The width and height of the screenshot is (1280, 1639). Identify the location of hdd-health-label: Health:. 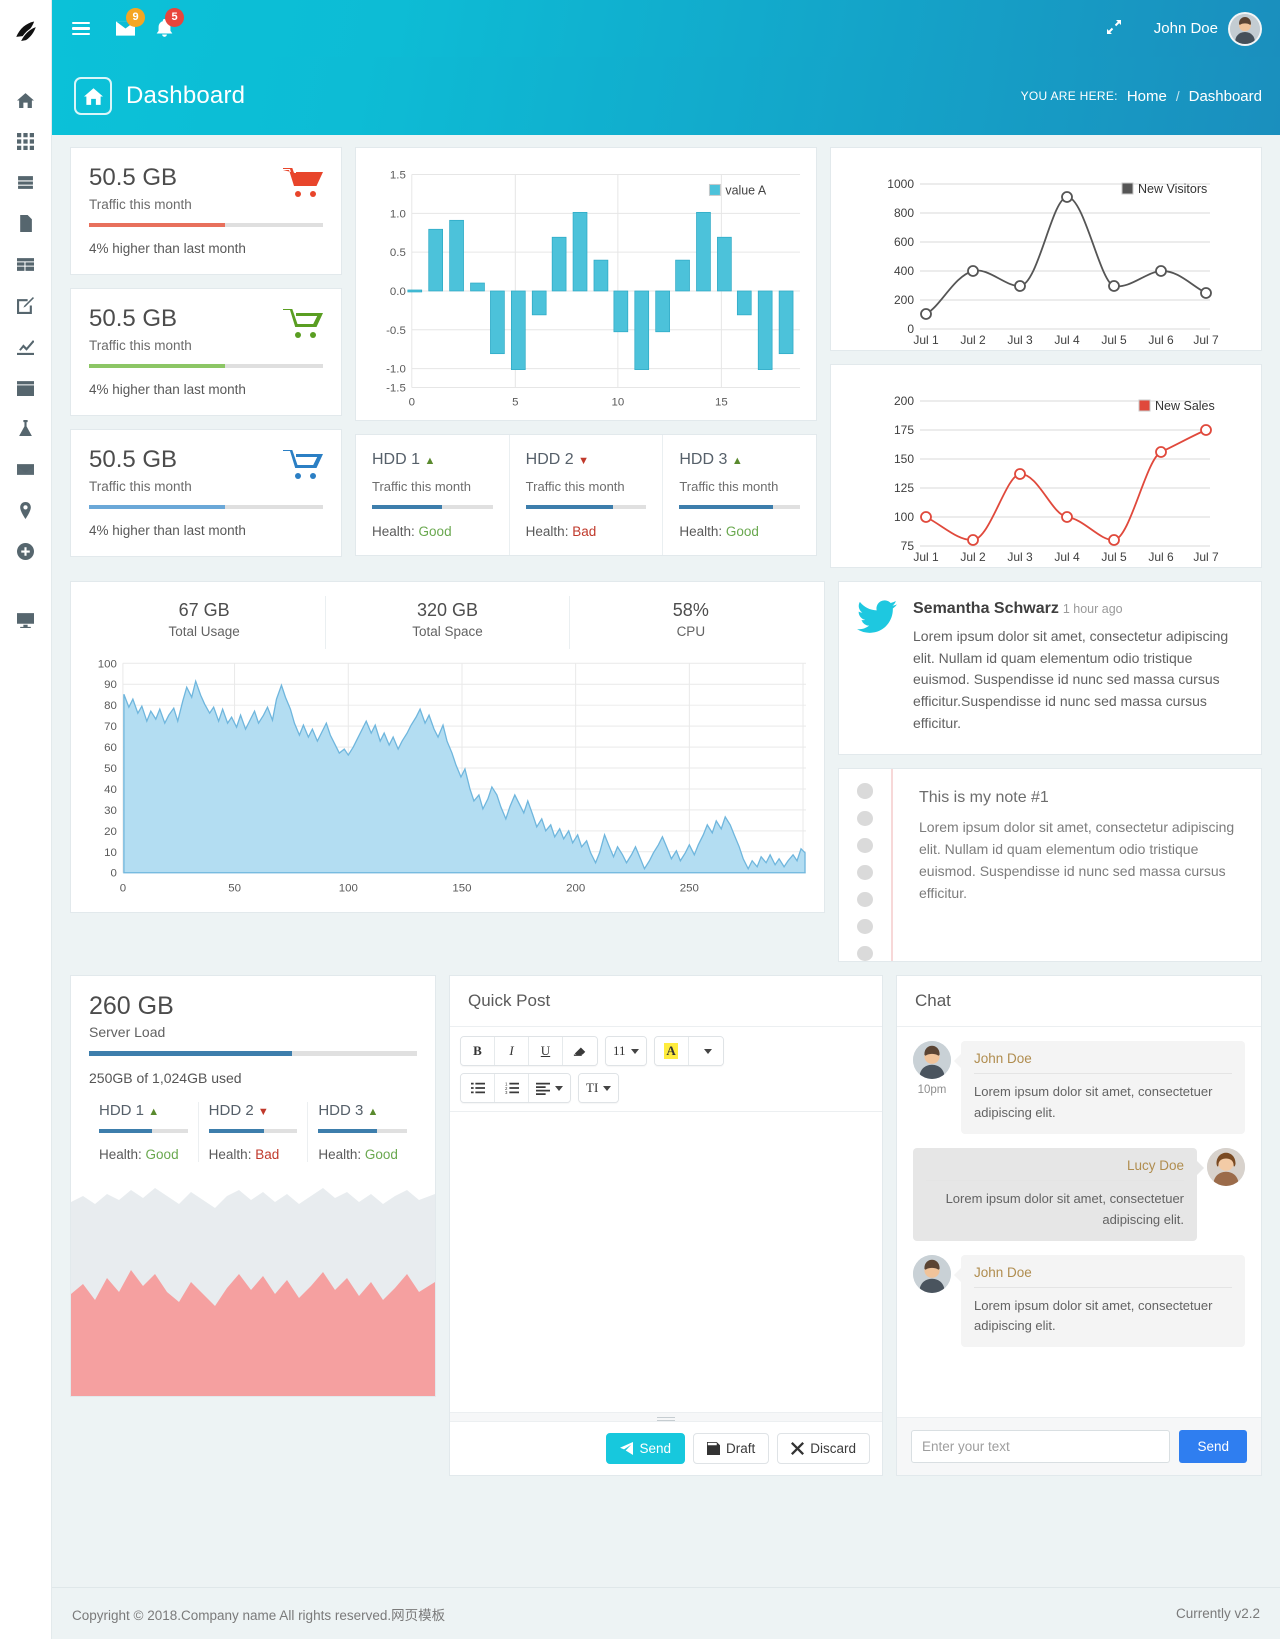
(393, 531).